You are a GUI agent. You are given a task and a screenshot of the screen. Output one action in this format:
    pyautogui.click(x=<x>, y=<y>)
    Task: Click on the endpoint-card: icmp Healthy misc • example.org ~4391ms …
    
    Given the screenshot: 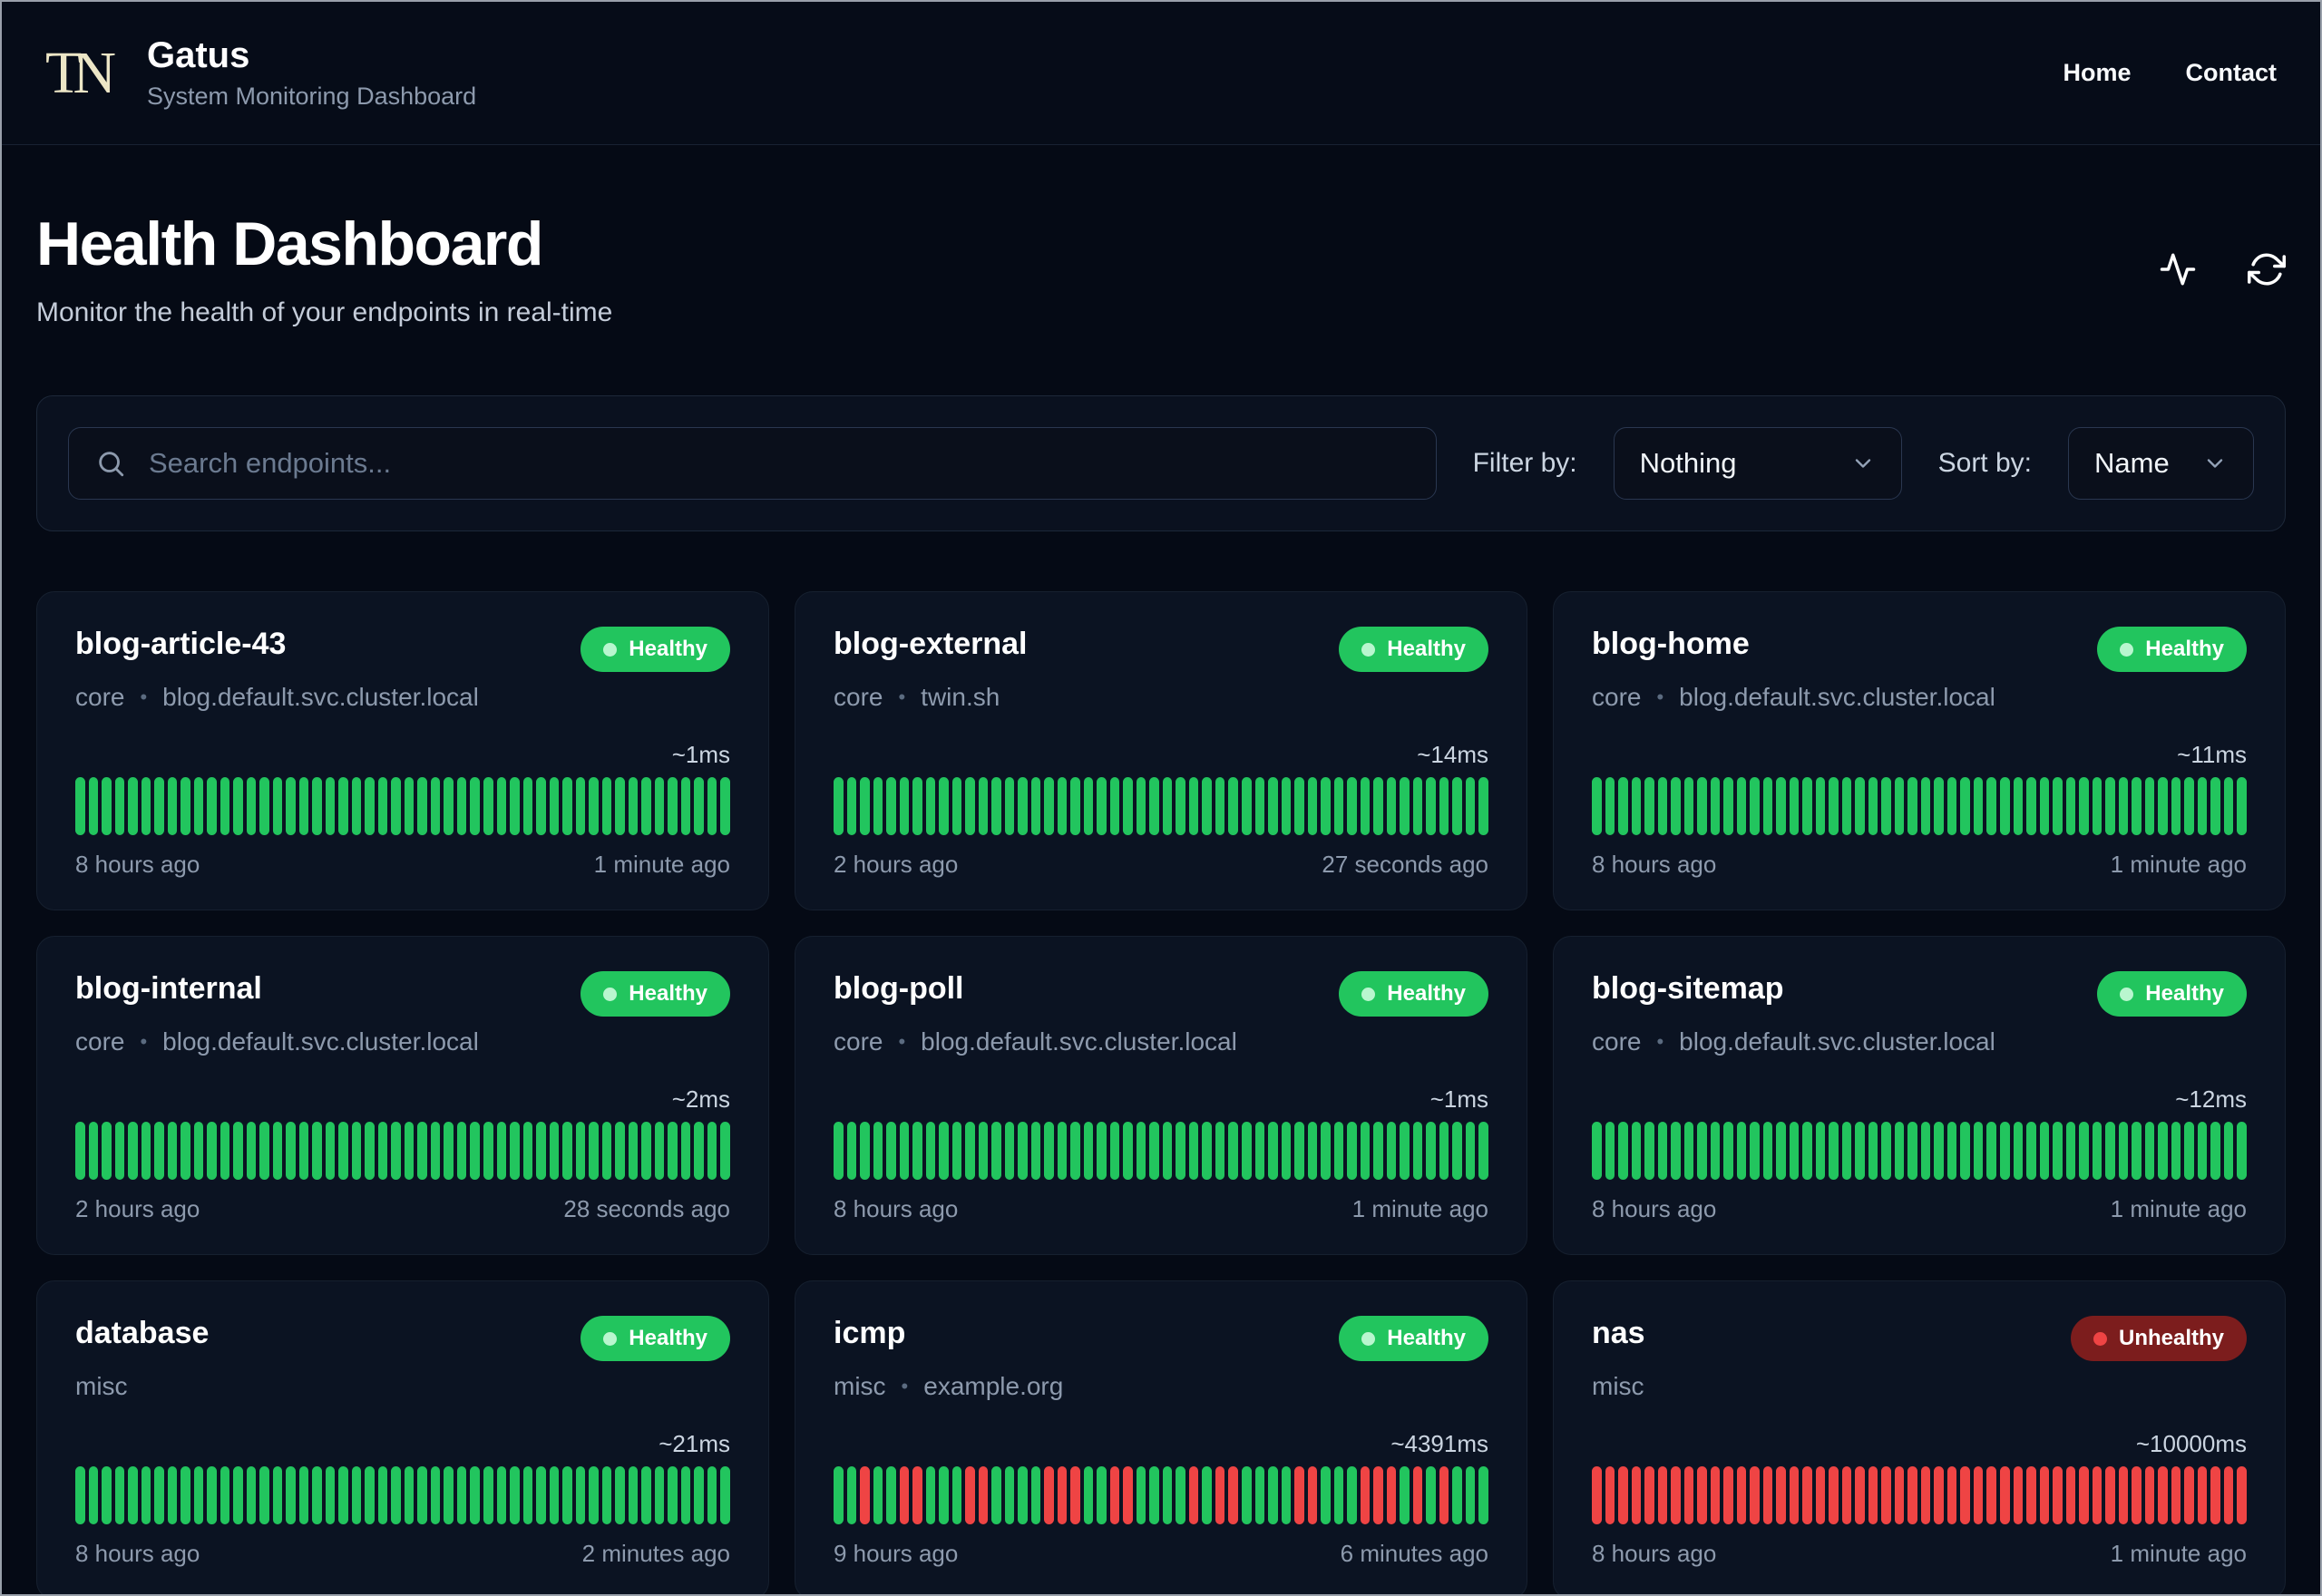 What is the action you would take?
    pyautogui.click(x=1161, y=1437)
    